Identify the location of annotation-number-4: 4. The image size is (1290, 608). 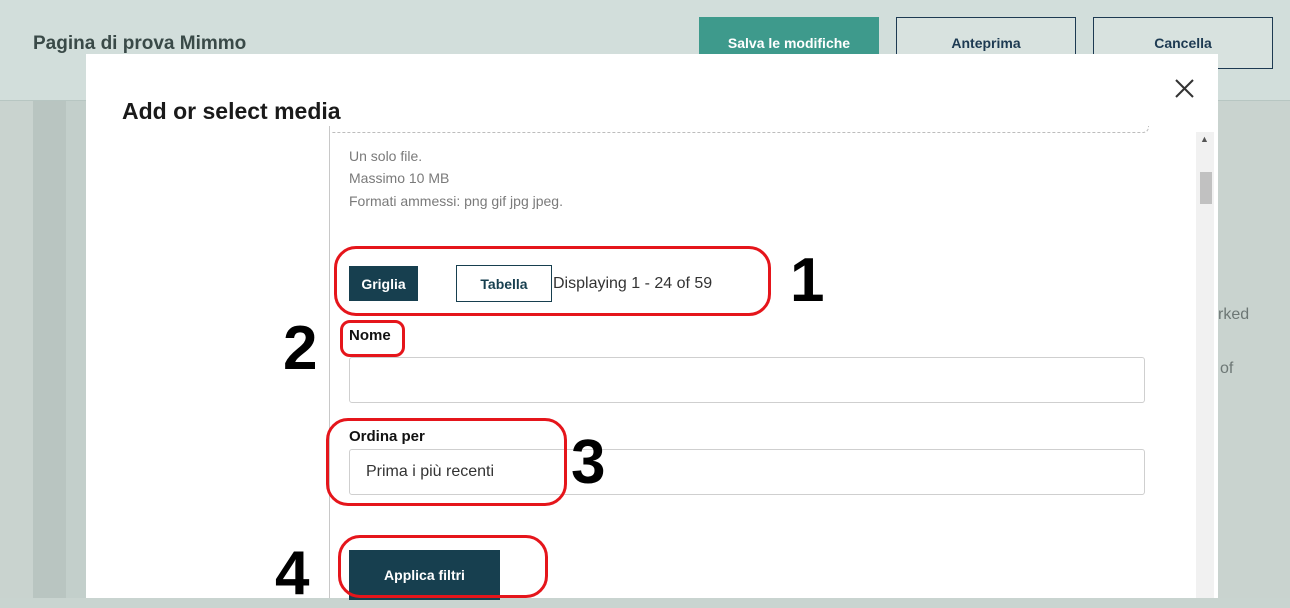
(292, 573).